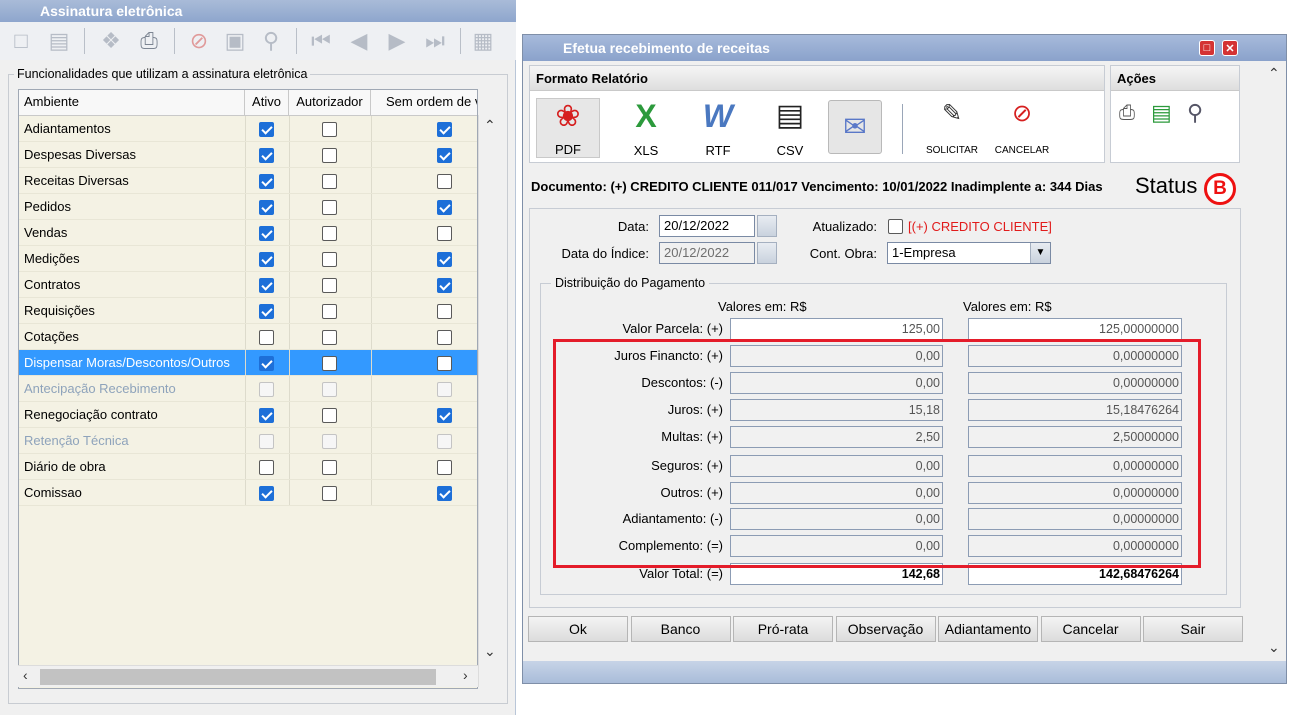  What do you see at coordinates (1193, 629) in the screenshot?
I see `sair-button: Sair` at bounding box center [1193, 629].